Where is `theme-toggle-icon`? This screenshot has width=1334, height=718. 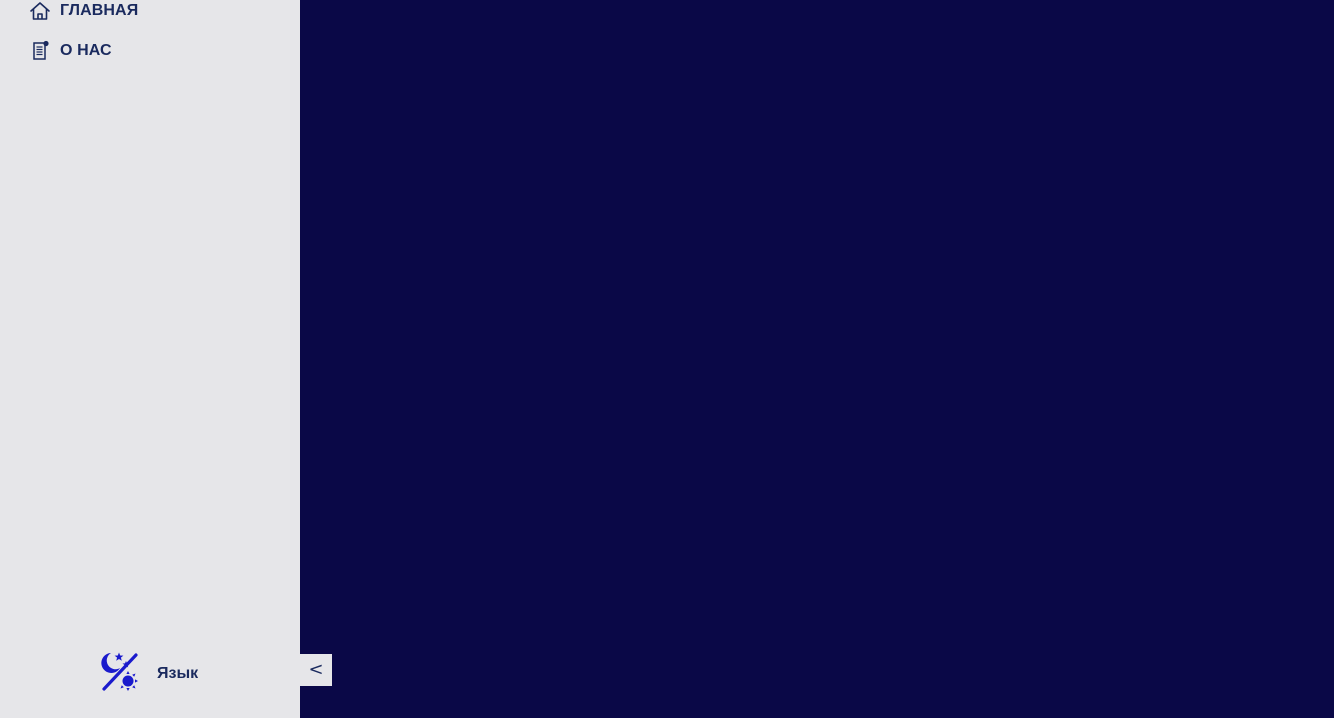
theme-toggle-icon is located at coordinates (121, 672).